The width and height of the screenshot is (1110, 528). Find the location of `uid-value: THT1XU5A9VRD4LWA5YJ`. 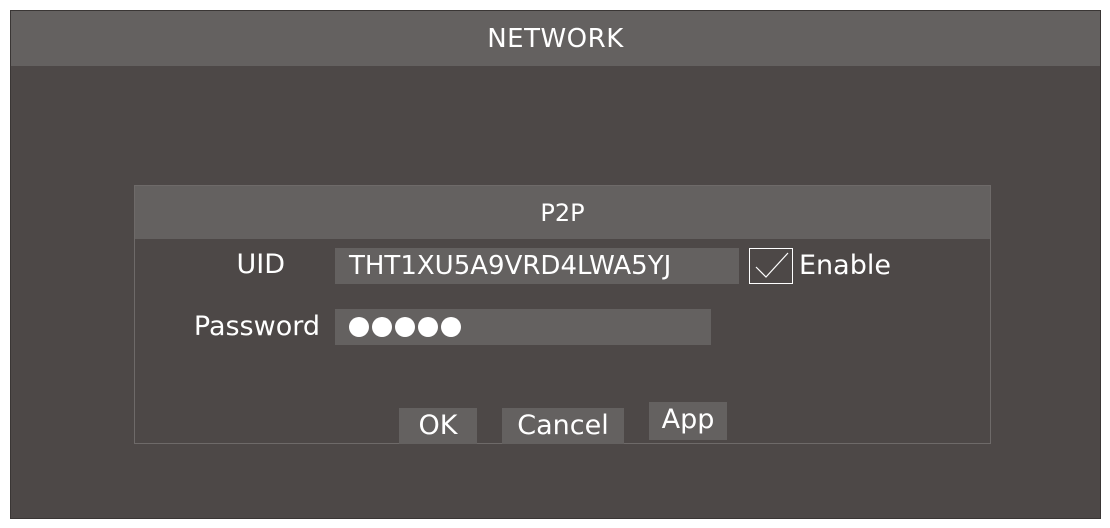

uid-value: THT1XU5A9VRD4LWA5YJ is located at coordinates (510, 266).